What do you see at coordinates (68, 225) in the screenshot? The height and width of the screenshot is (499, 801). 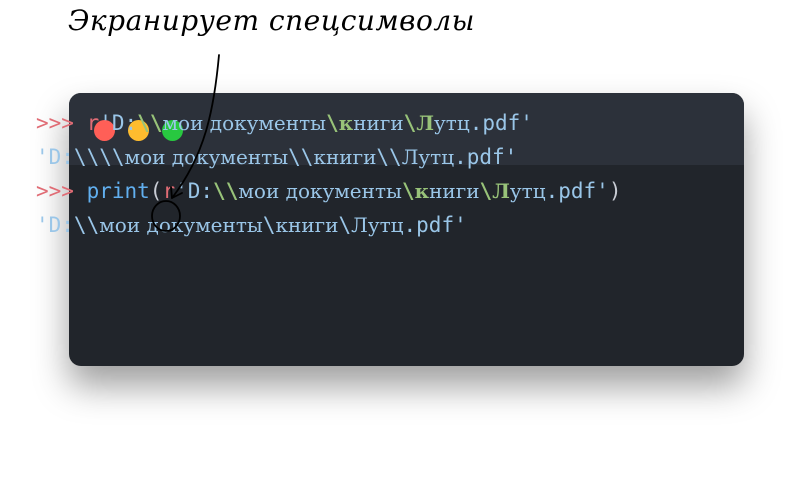 I see `code-token-string: 'D:\\` at bounding box center [68, 225].